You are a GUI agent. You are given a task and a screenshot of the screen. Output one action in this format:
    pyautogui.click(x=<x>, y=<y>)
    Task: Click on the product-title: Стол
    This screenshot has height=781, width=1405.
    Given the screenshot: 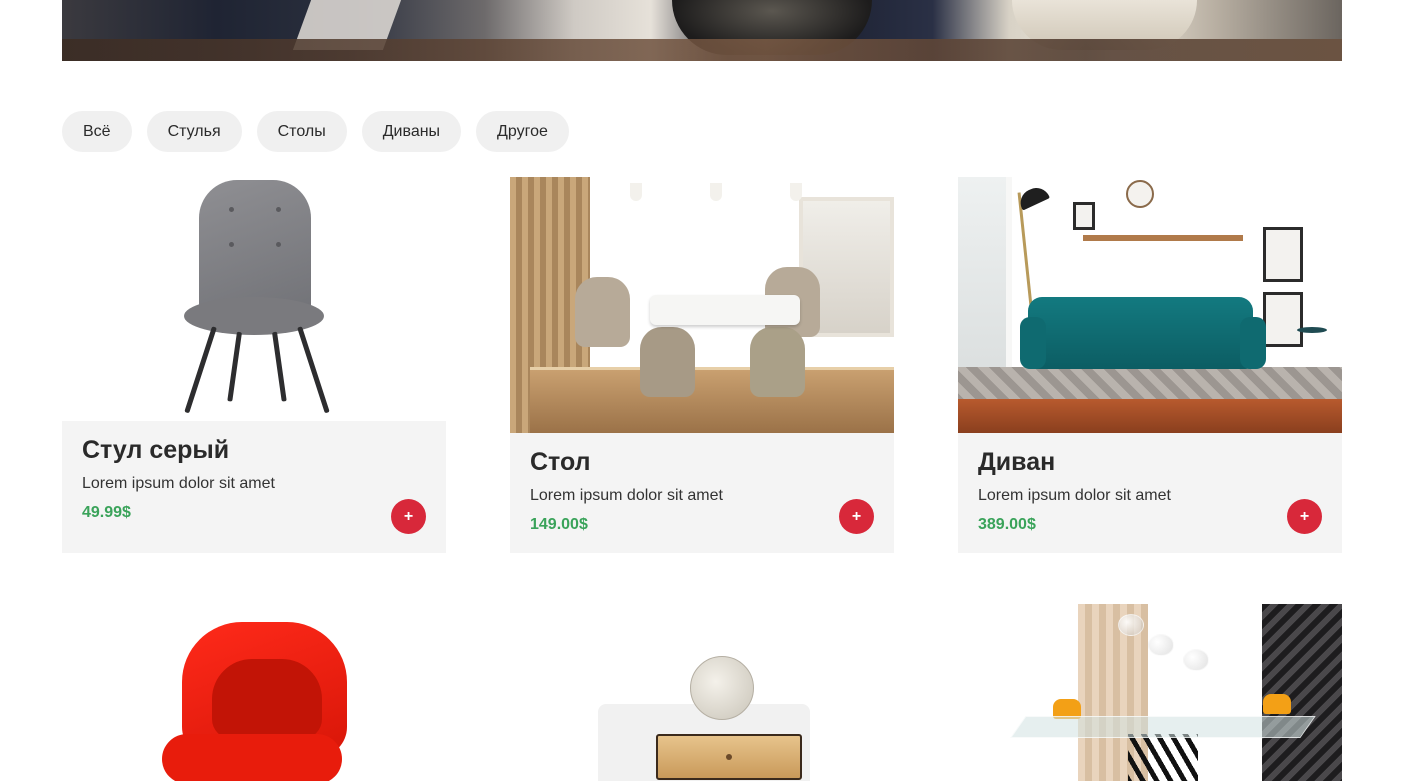 What is the action you would take?
    pyautogui.click(x=560, y=462)
    